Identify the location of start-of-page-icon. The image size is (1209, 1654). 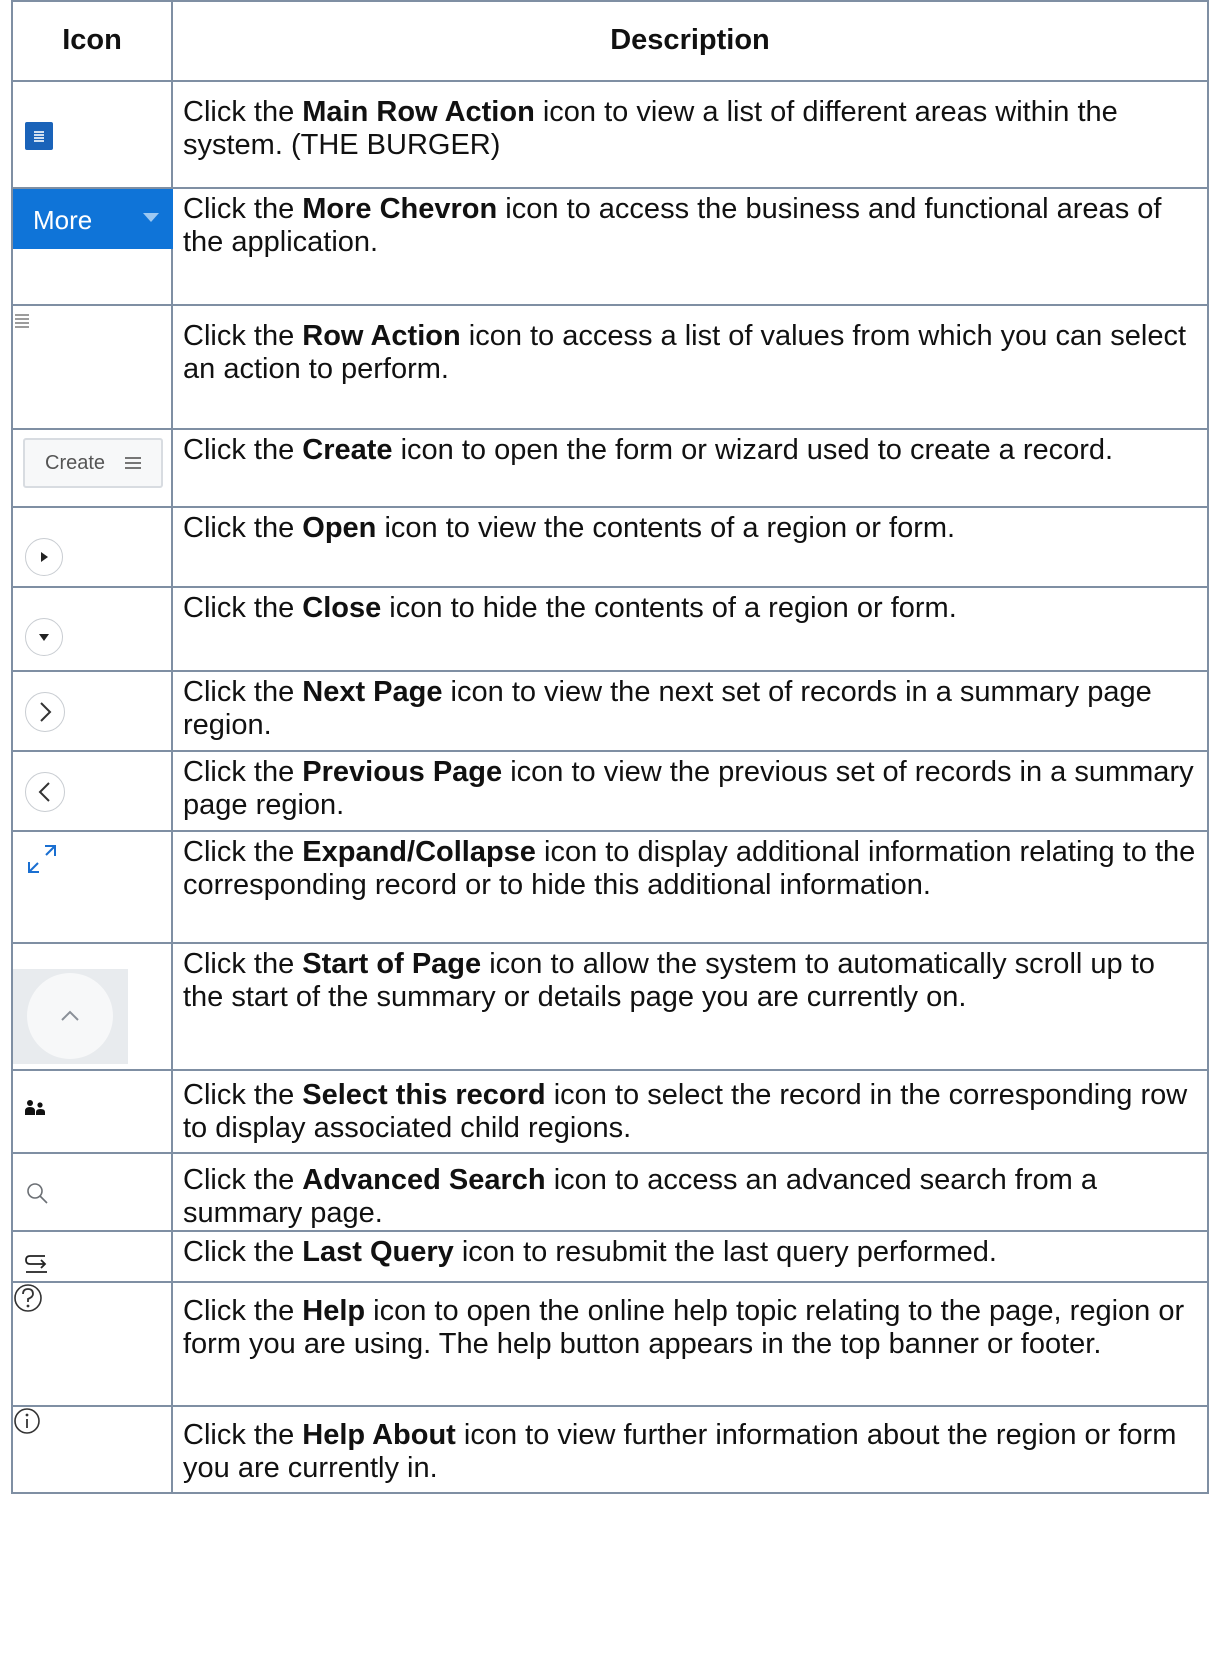
(70, 1016).